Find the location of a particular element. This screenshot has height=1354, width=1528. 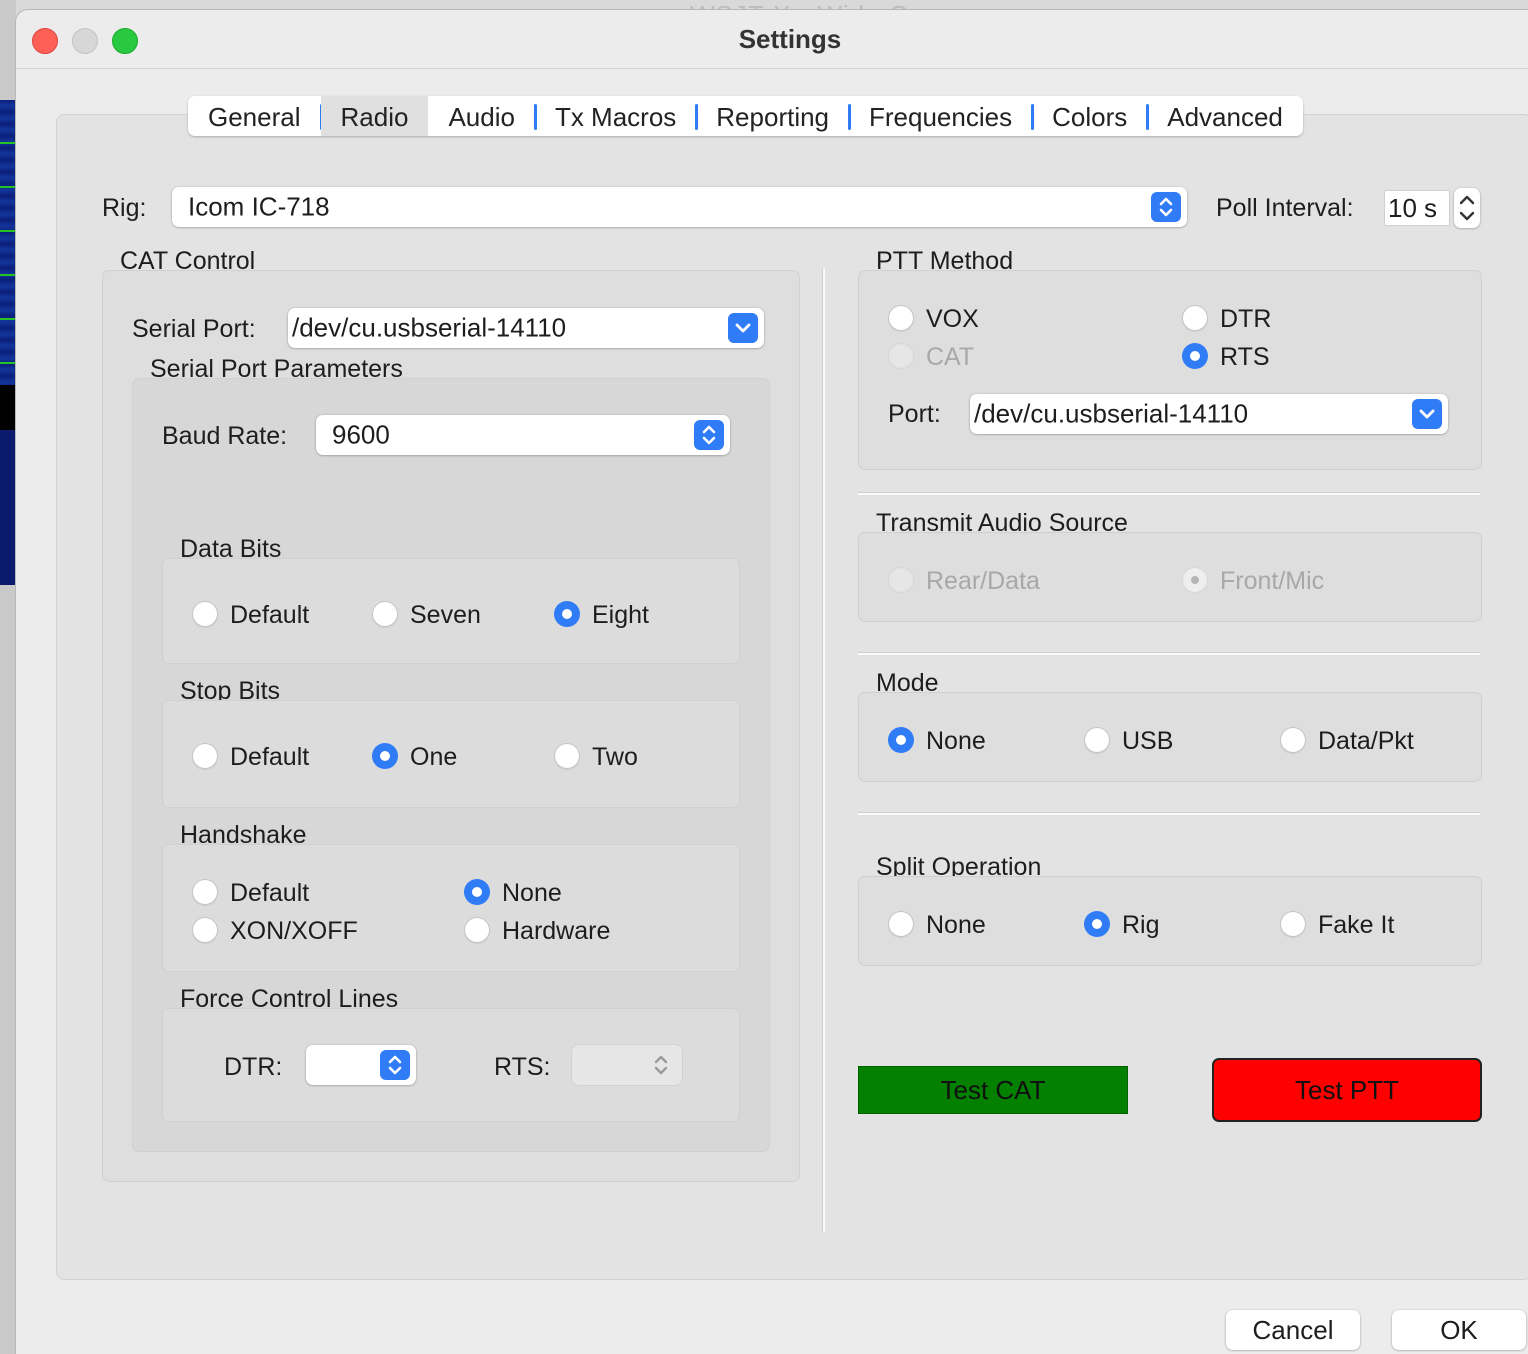

handshake-group is located at coordinates (451, 908).